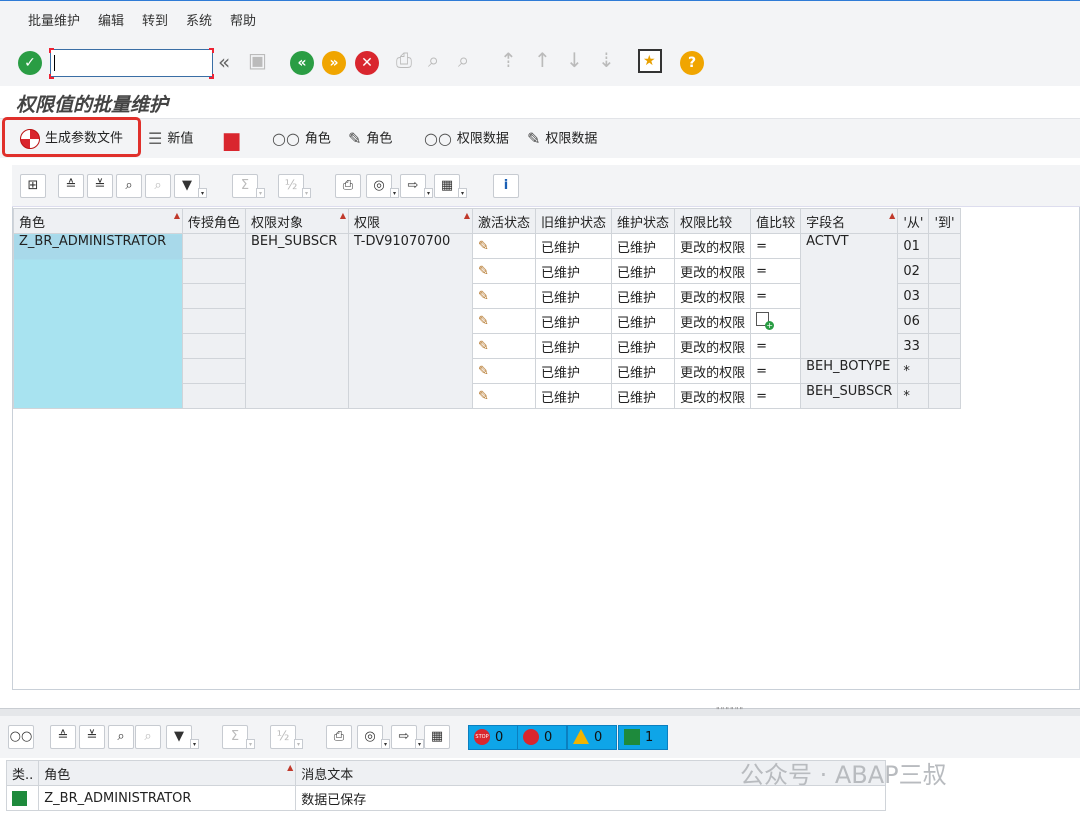 This screenshot has width=1080, height=817. I want to click on stop-counter: STOP 0, so click(493, 737).